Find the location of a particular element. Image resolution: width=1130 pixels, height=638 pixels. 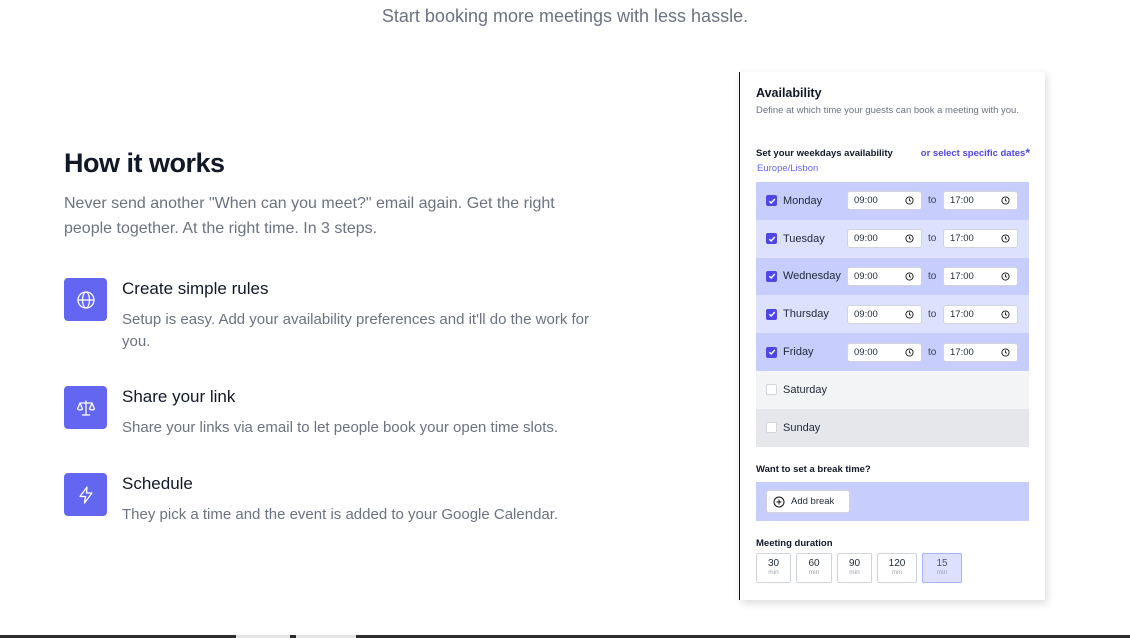

day-name: Thursday is located at coordinates (806, 314).